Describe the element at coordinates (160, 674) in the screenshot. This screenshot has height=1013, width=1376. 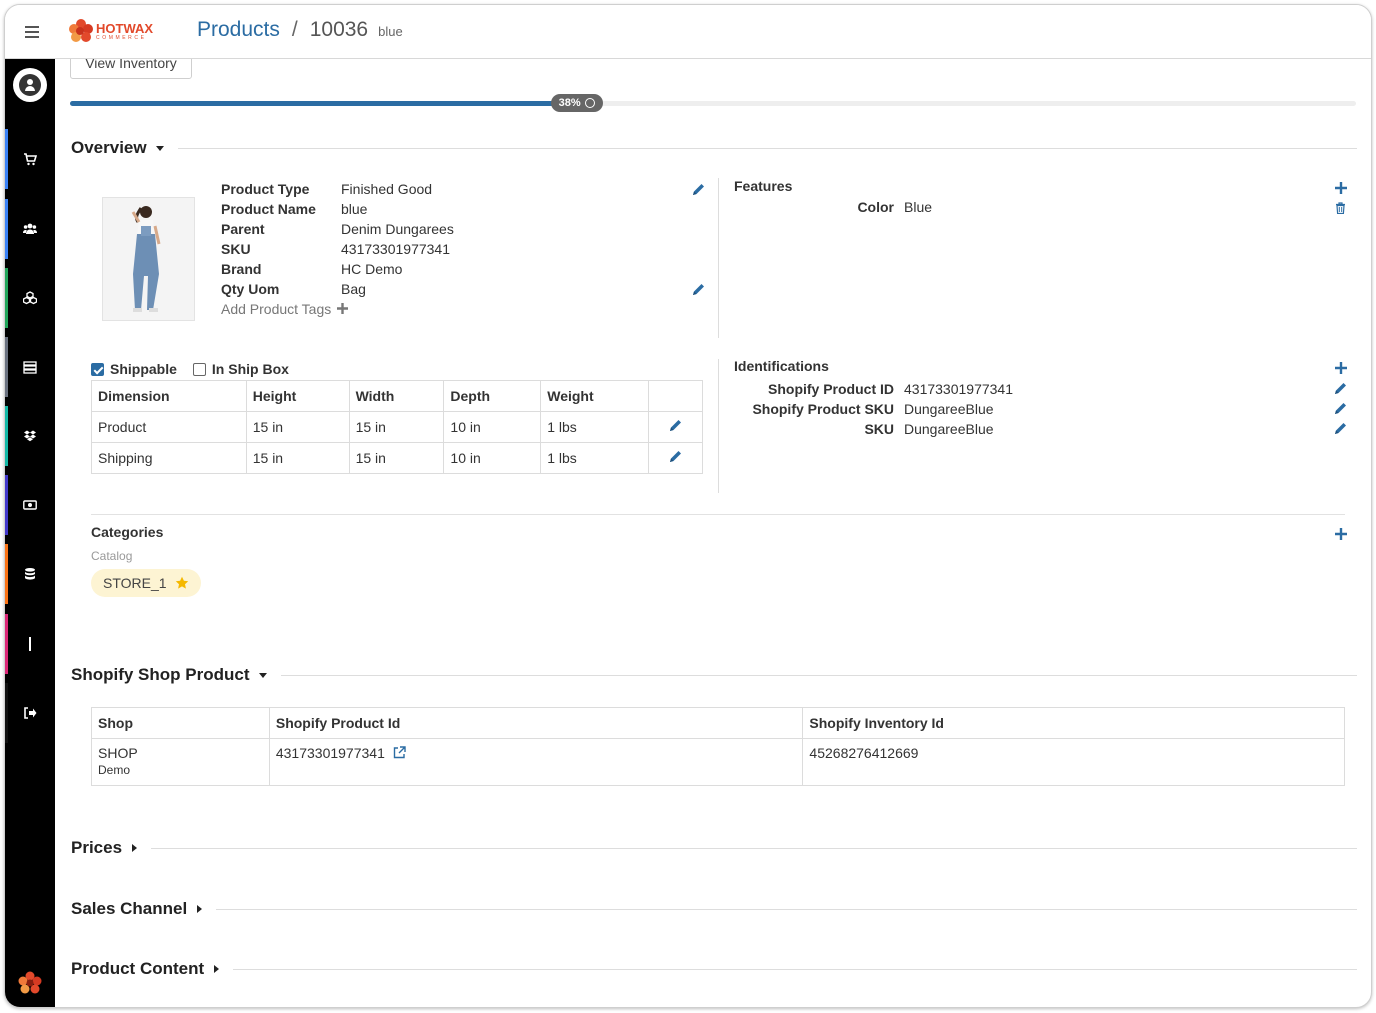
I see `shopify-section-title: Shopify Shop Product` at that location.